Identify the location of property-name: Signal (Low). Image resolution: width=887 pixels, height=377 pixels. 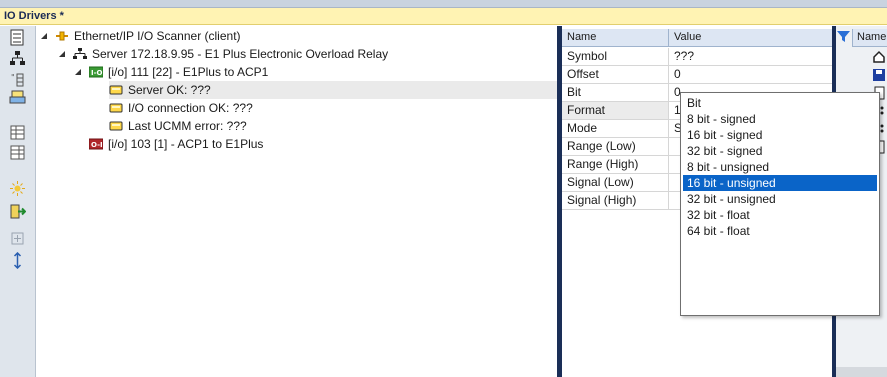
(615, 182).